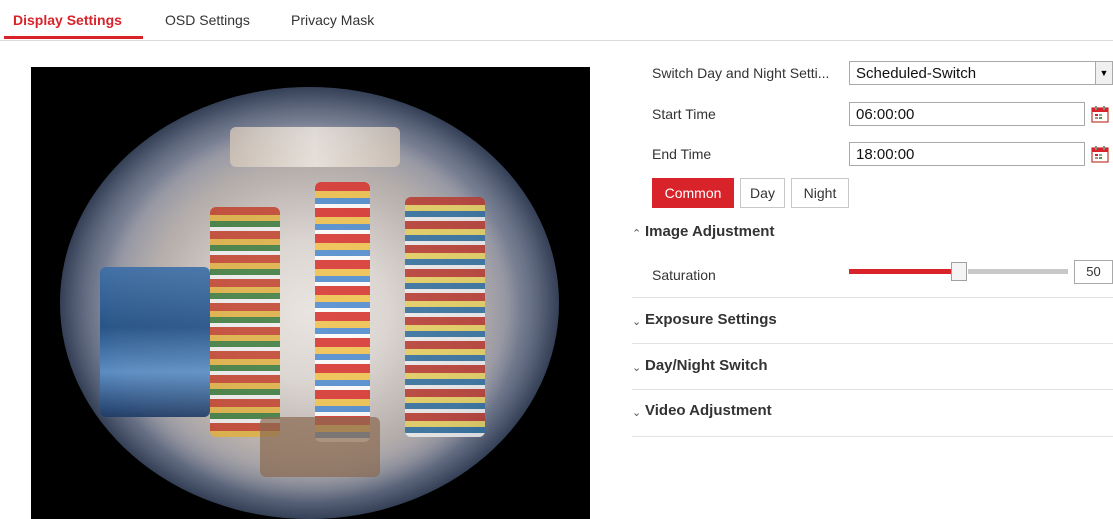  What do you see at coordinates (636, 233) in the screenshot?
I see `chevron-up-icon: ⌃` at bounding box center [636, 233].